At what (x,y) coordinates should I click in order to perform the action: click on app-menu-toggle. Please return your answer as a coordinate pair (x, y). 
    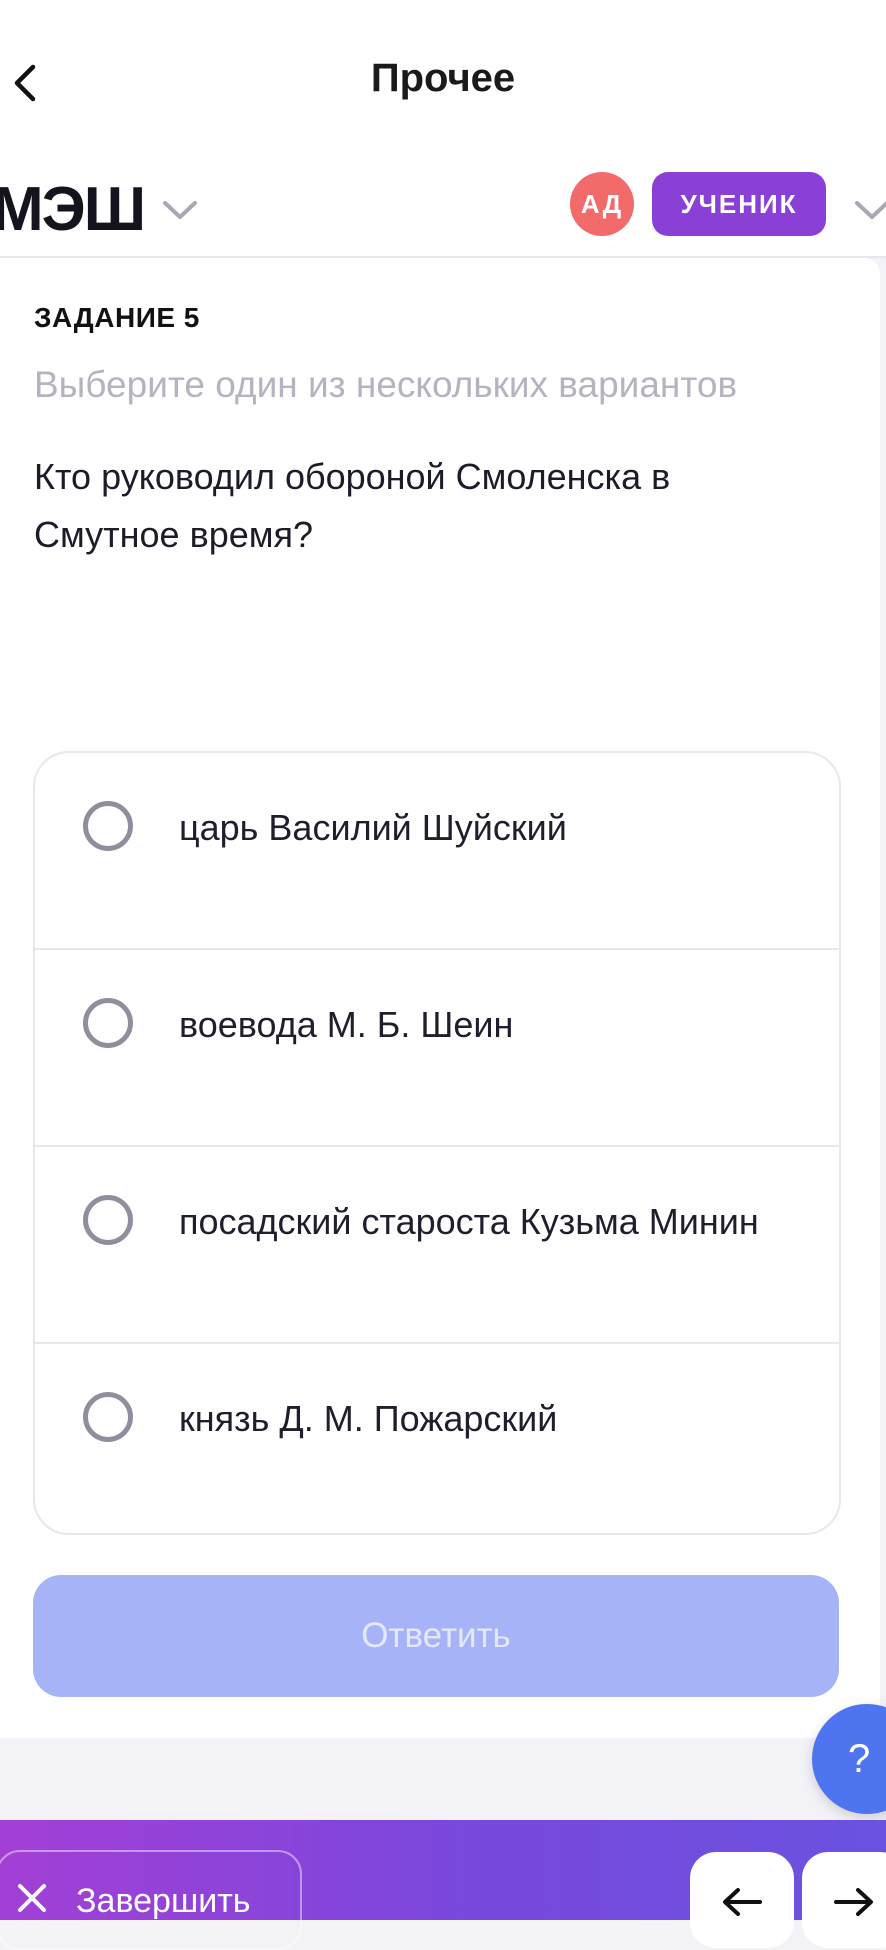
    Looking at the image, I should click on (180, 210).